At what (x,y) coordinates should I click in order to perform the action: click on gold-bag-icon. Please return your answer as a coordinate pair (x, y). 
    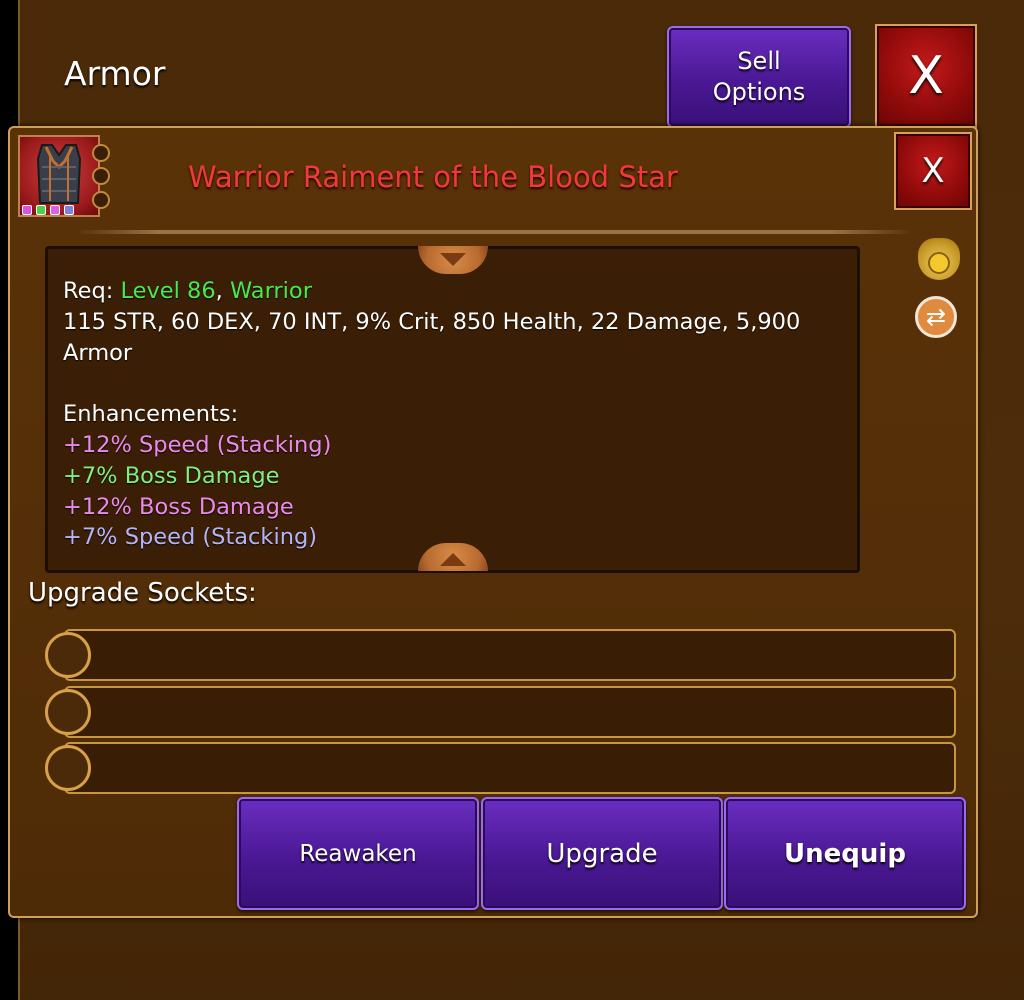
    Looking at the image, I should click on (939, 259).